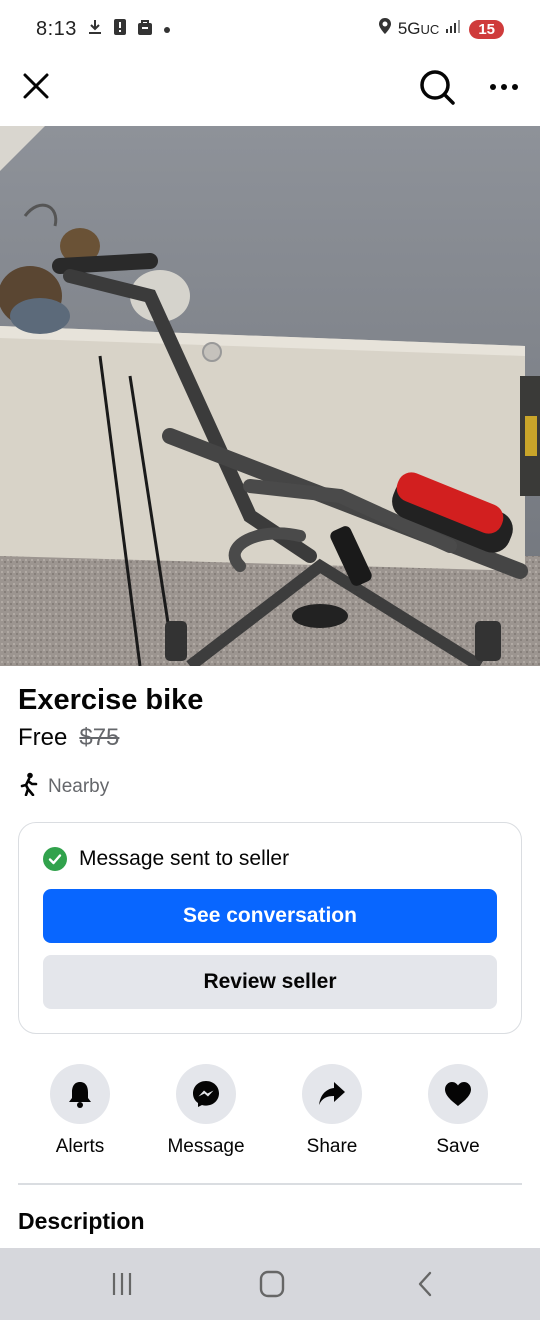 The width and height of the screenshot is (540, 1320). What do you see at coordinates (504, 86) in the screenshot?
I see `more-icon` at bounding box center [504, 86].